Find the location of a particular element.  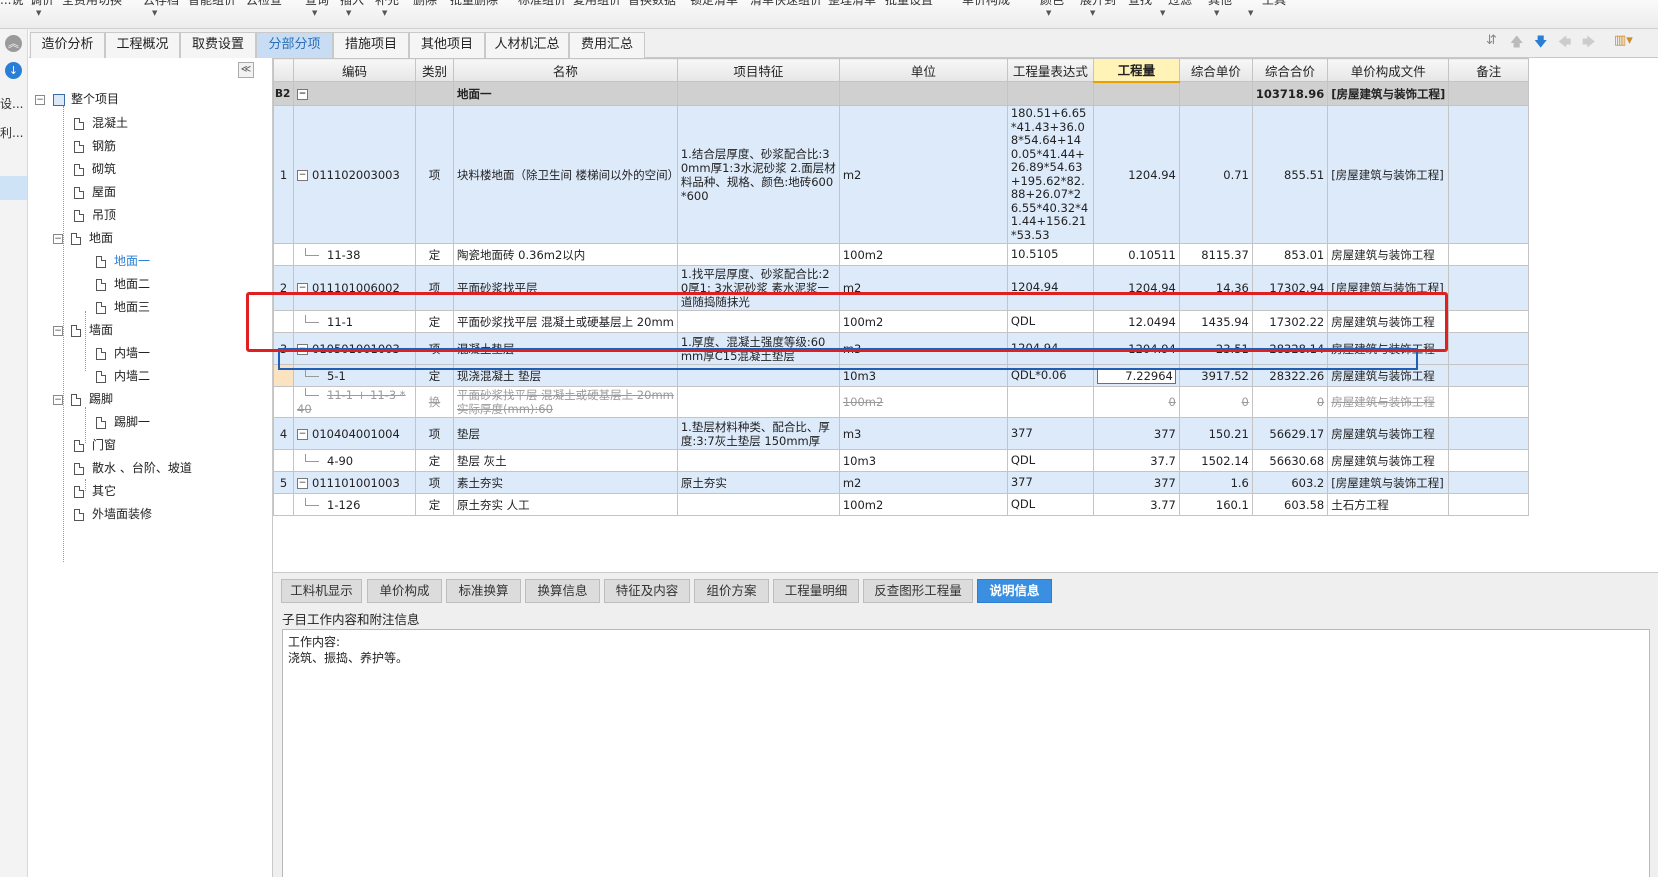

row-name: 混凝土垫层 is located at coordinates (565, 348).